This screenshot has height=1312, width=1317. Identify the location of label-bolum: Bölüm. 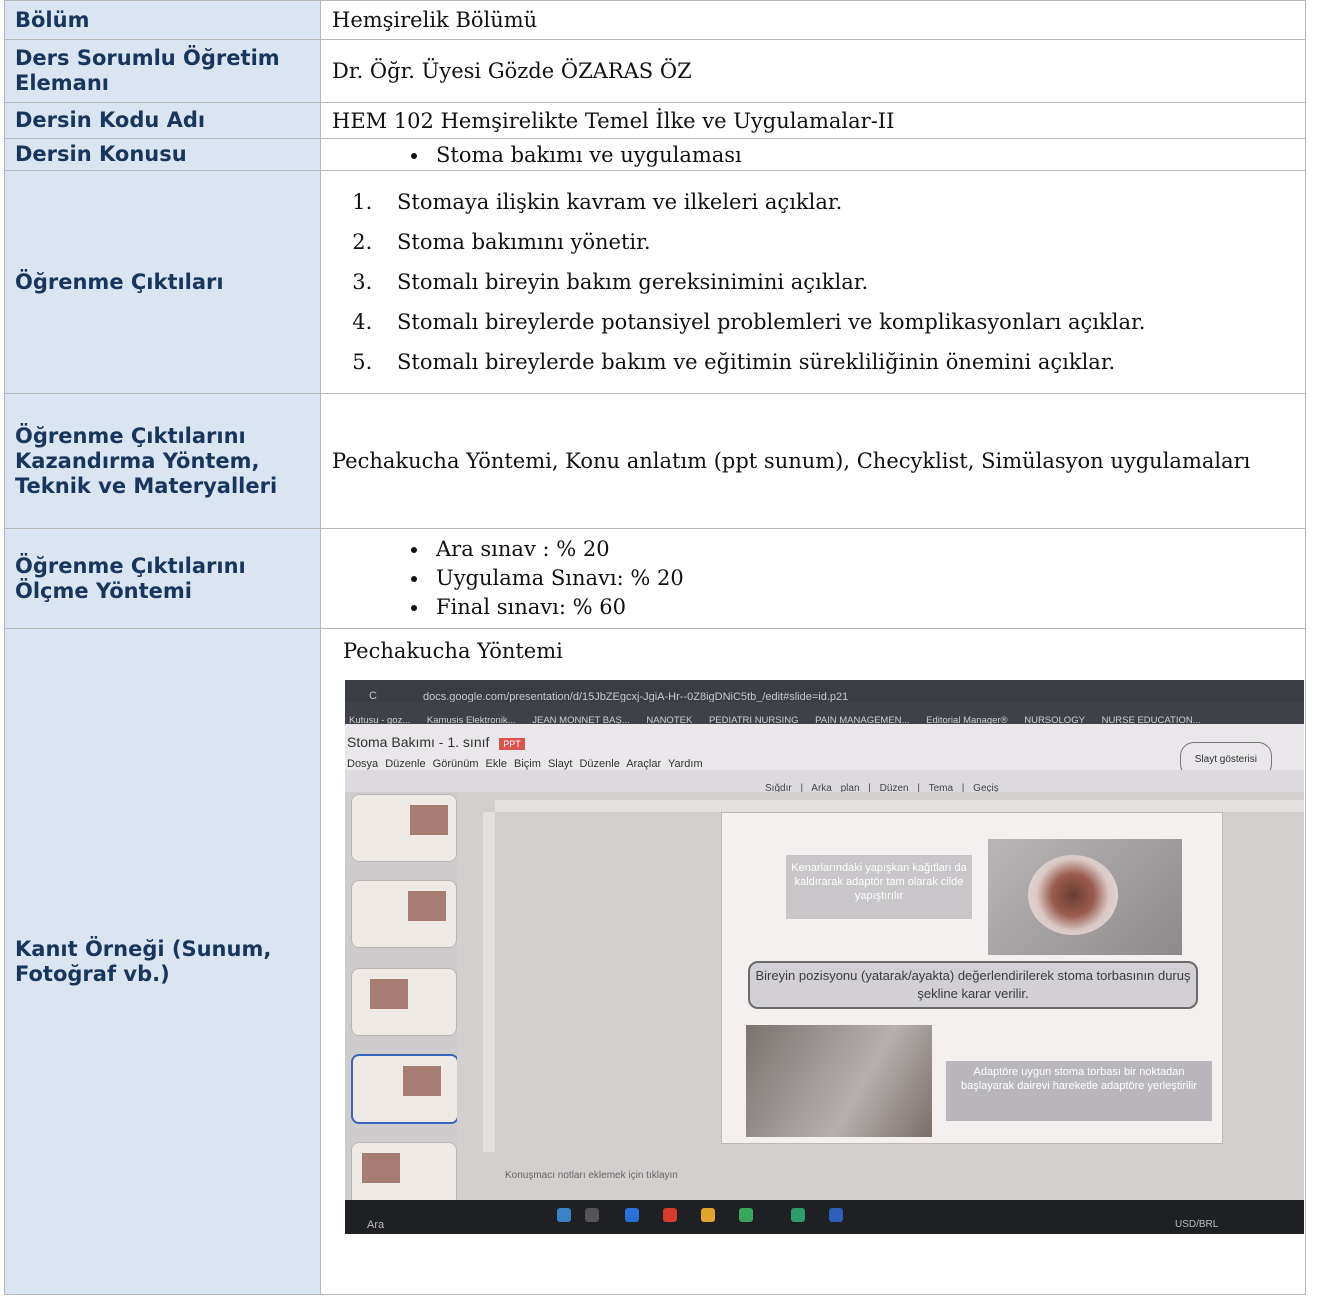
(162, 20).